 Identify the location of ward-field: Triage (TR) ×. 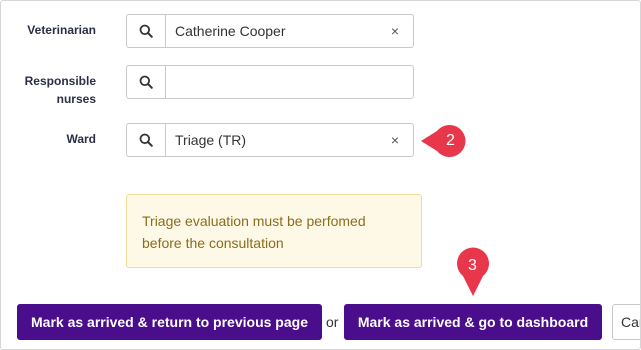
(270, 140).